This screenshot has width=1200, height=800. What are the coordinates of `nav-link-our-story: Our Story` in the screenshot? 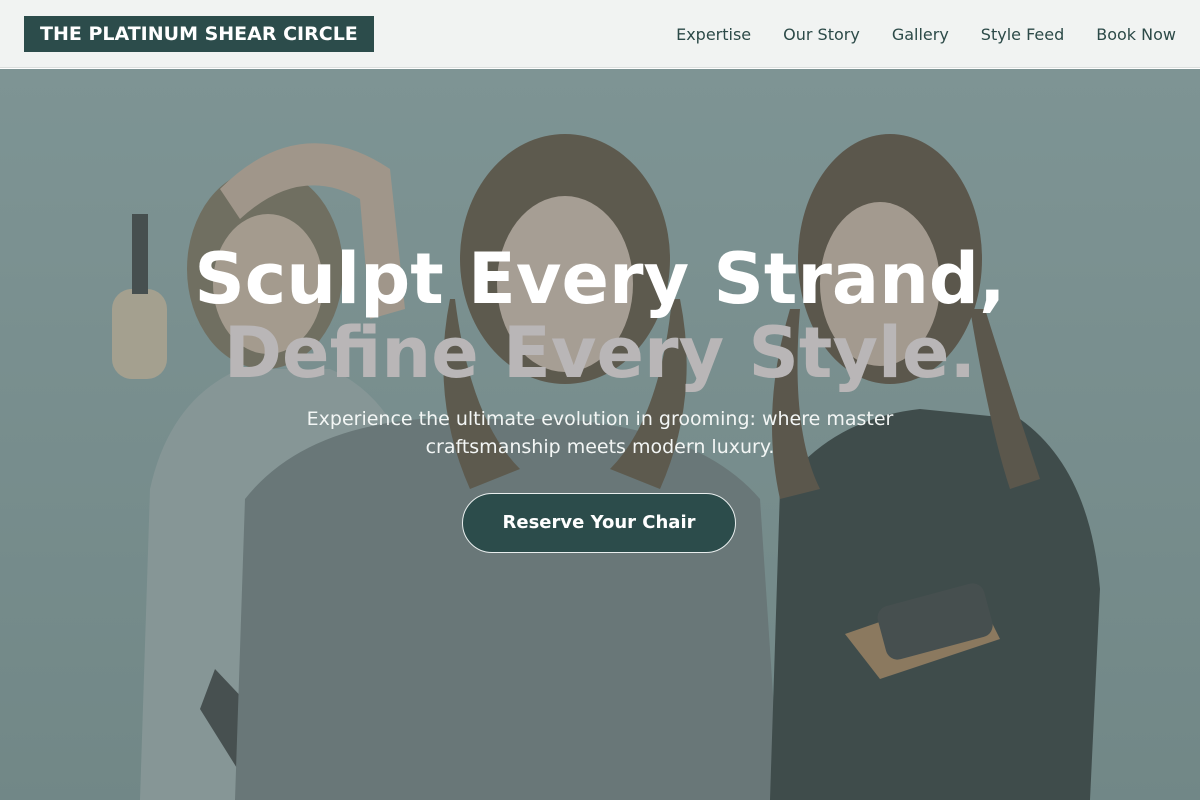 It's located at (821, 34).